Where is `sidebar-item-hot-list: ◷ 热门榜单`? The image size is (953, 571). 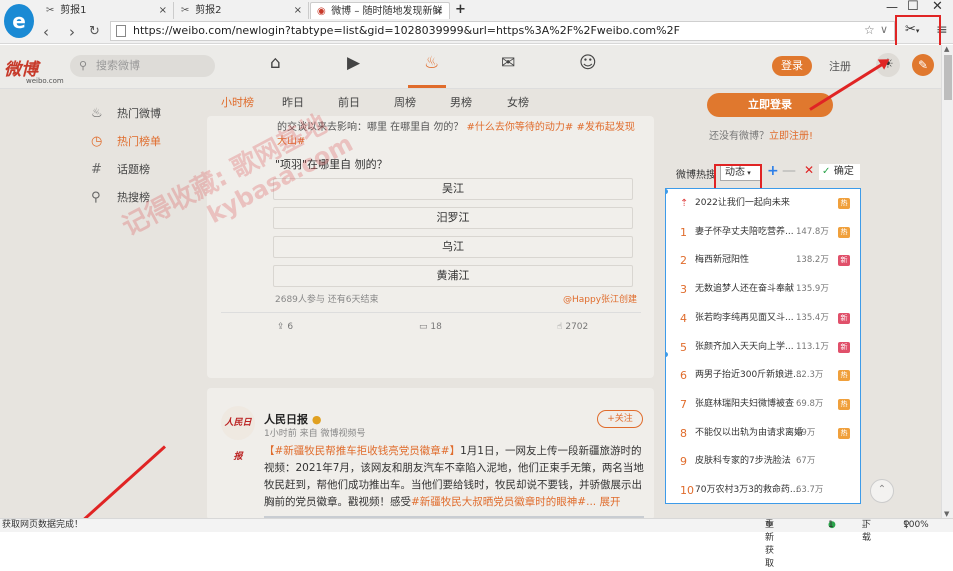
sidebar-item-hot-list: ◷ 热门榜单 is located at coordinates (144, 142).